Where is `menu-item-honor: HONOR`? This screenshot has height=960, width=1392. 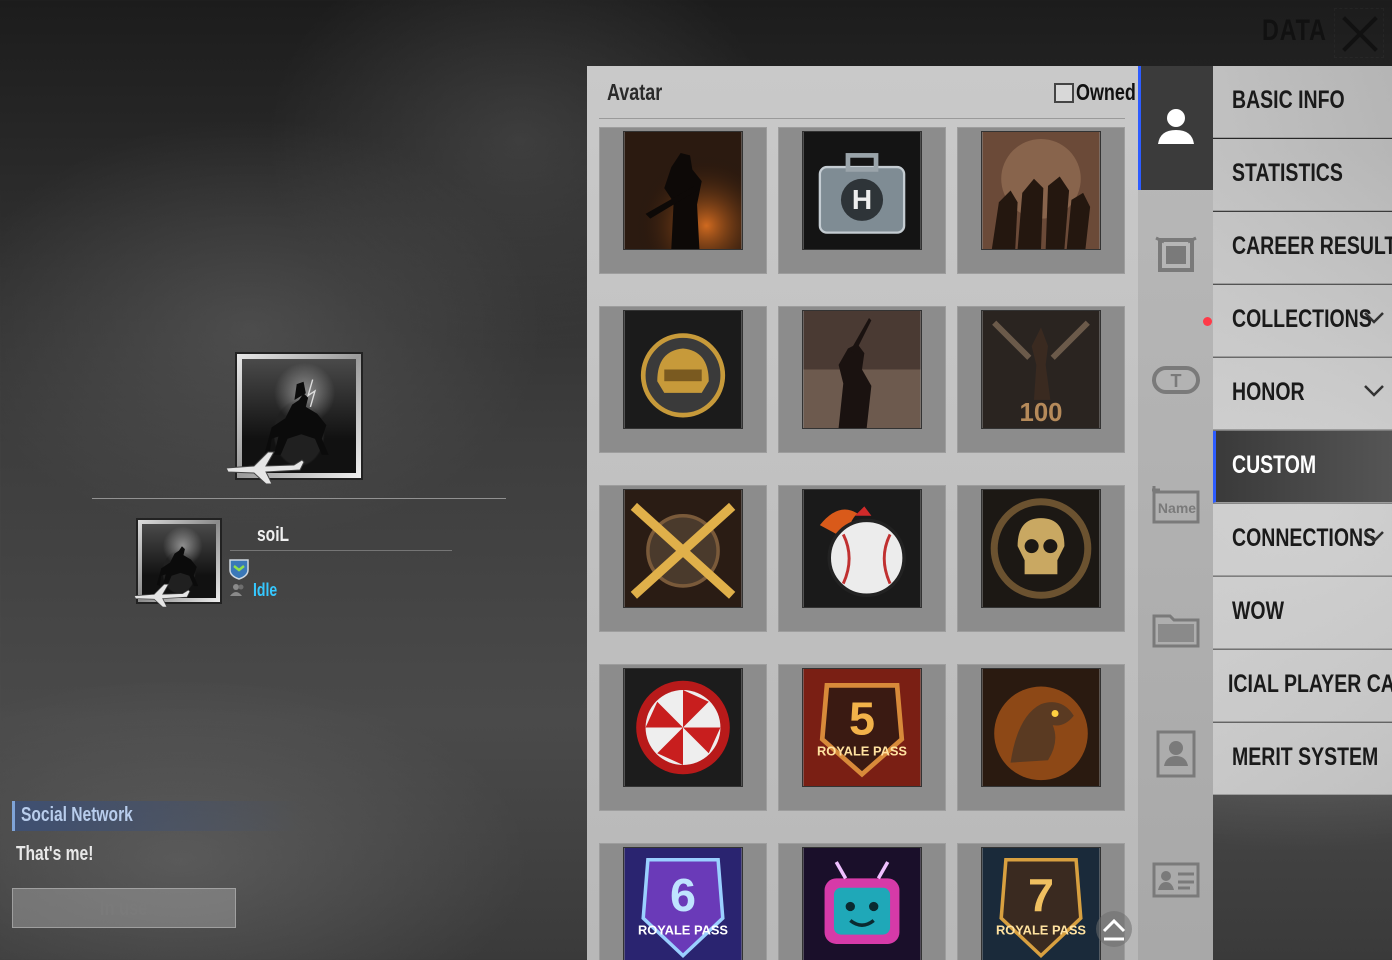
menu-item-honor: HONOR is located at coordinates (1302, 394).